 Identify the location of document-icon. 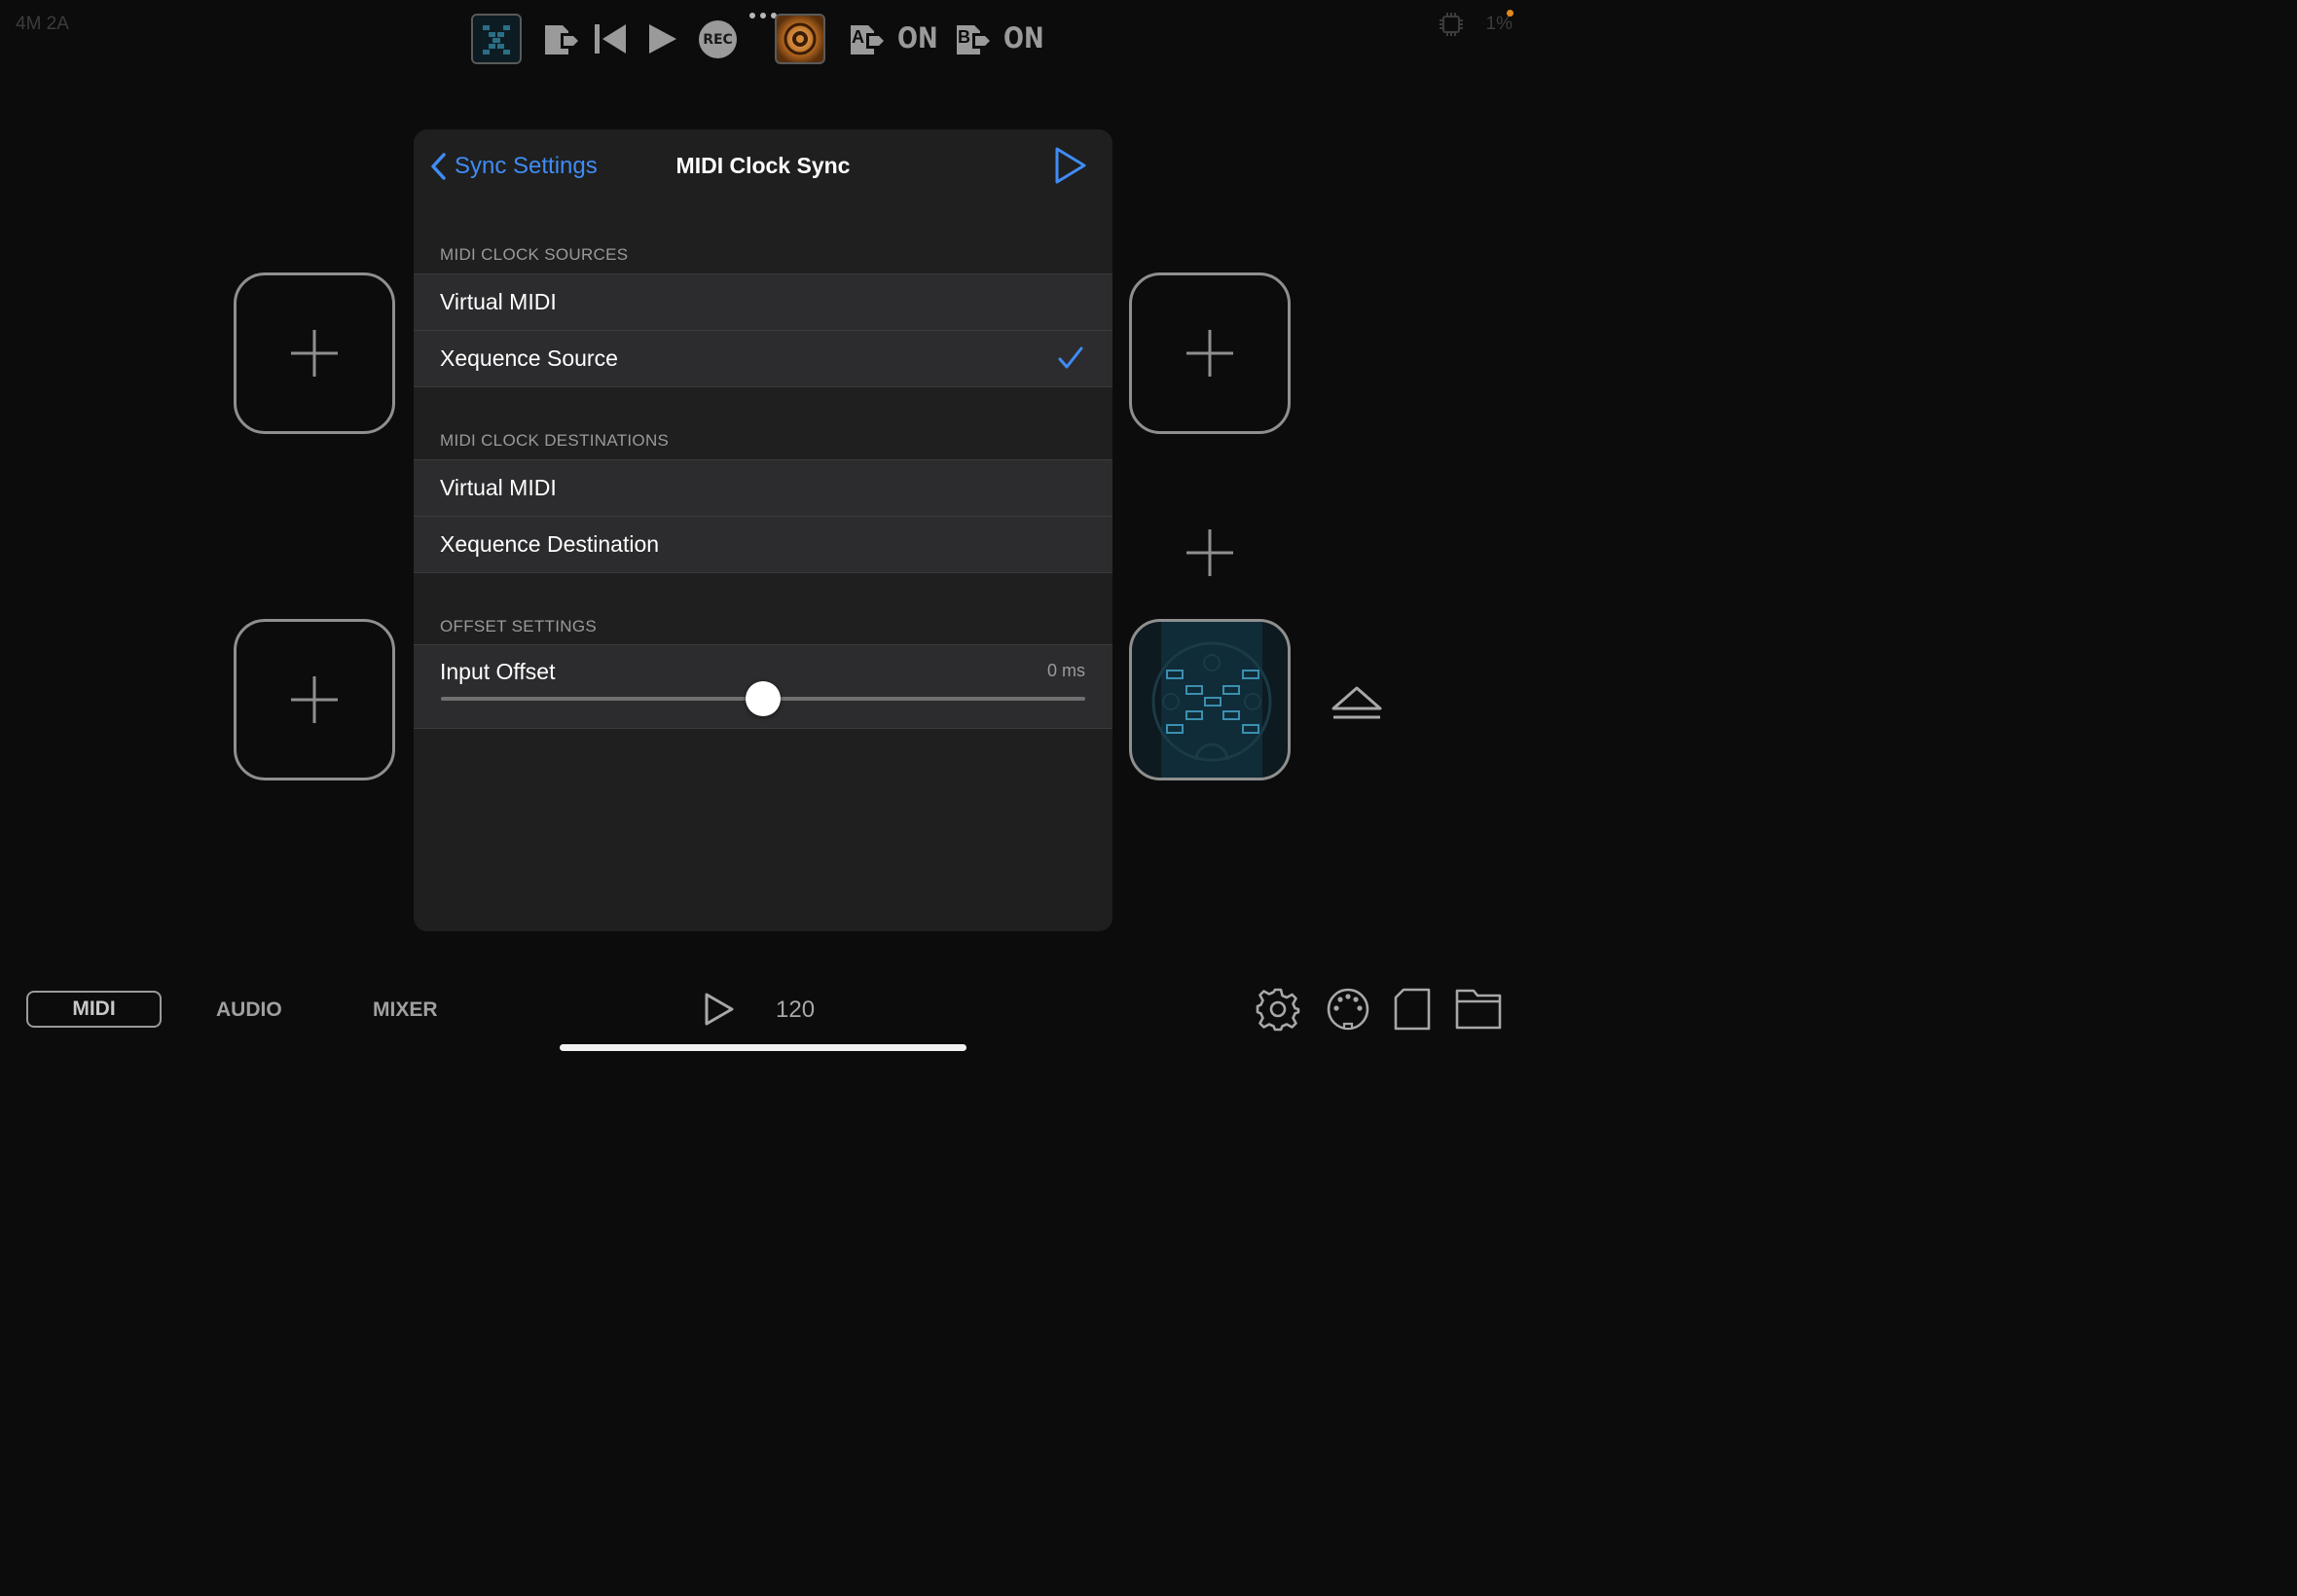
(1413, 1009).